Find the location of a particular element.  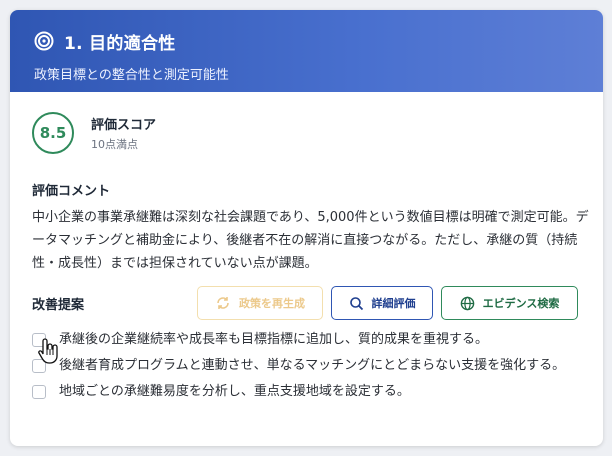

refresh-icon is located at coordinates (223, 303).